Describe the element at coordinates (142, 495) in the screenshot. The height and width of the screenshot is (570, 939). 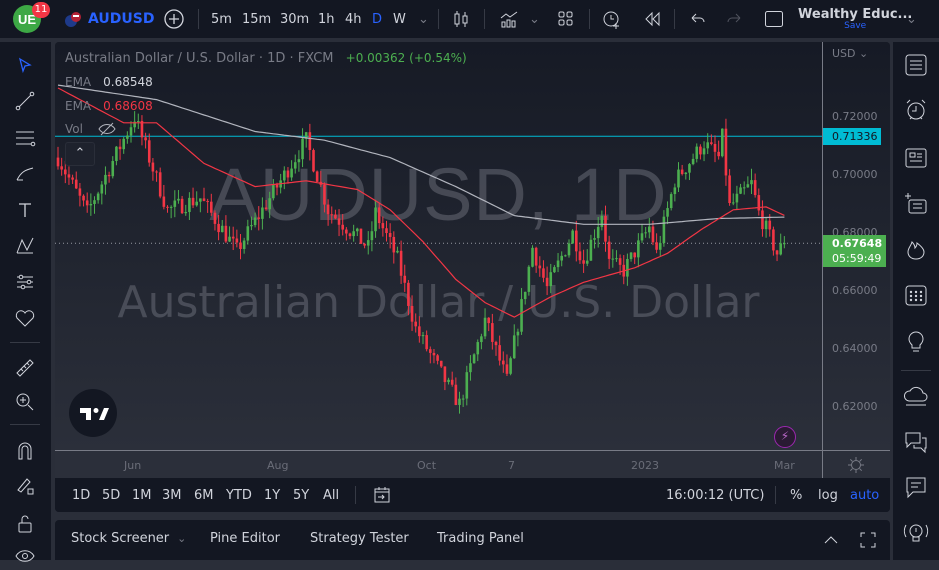
I see `range-1m: 1M` at that location.